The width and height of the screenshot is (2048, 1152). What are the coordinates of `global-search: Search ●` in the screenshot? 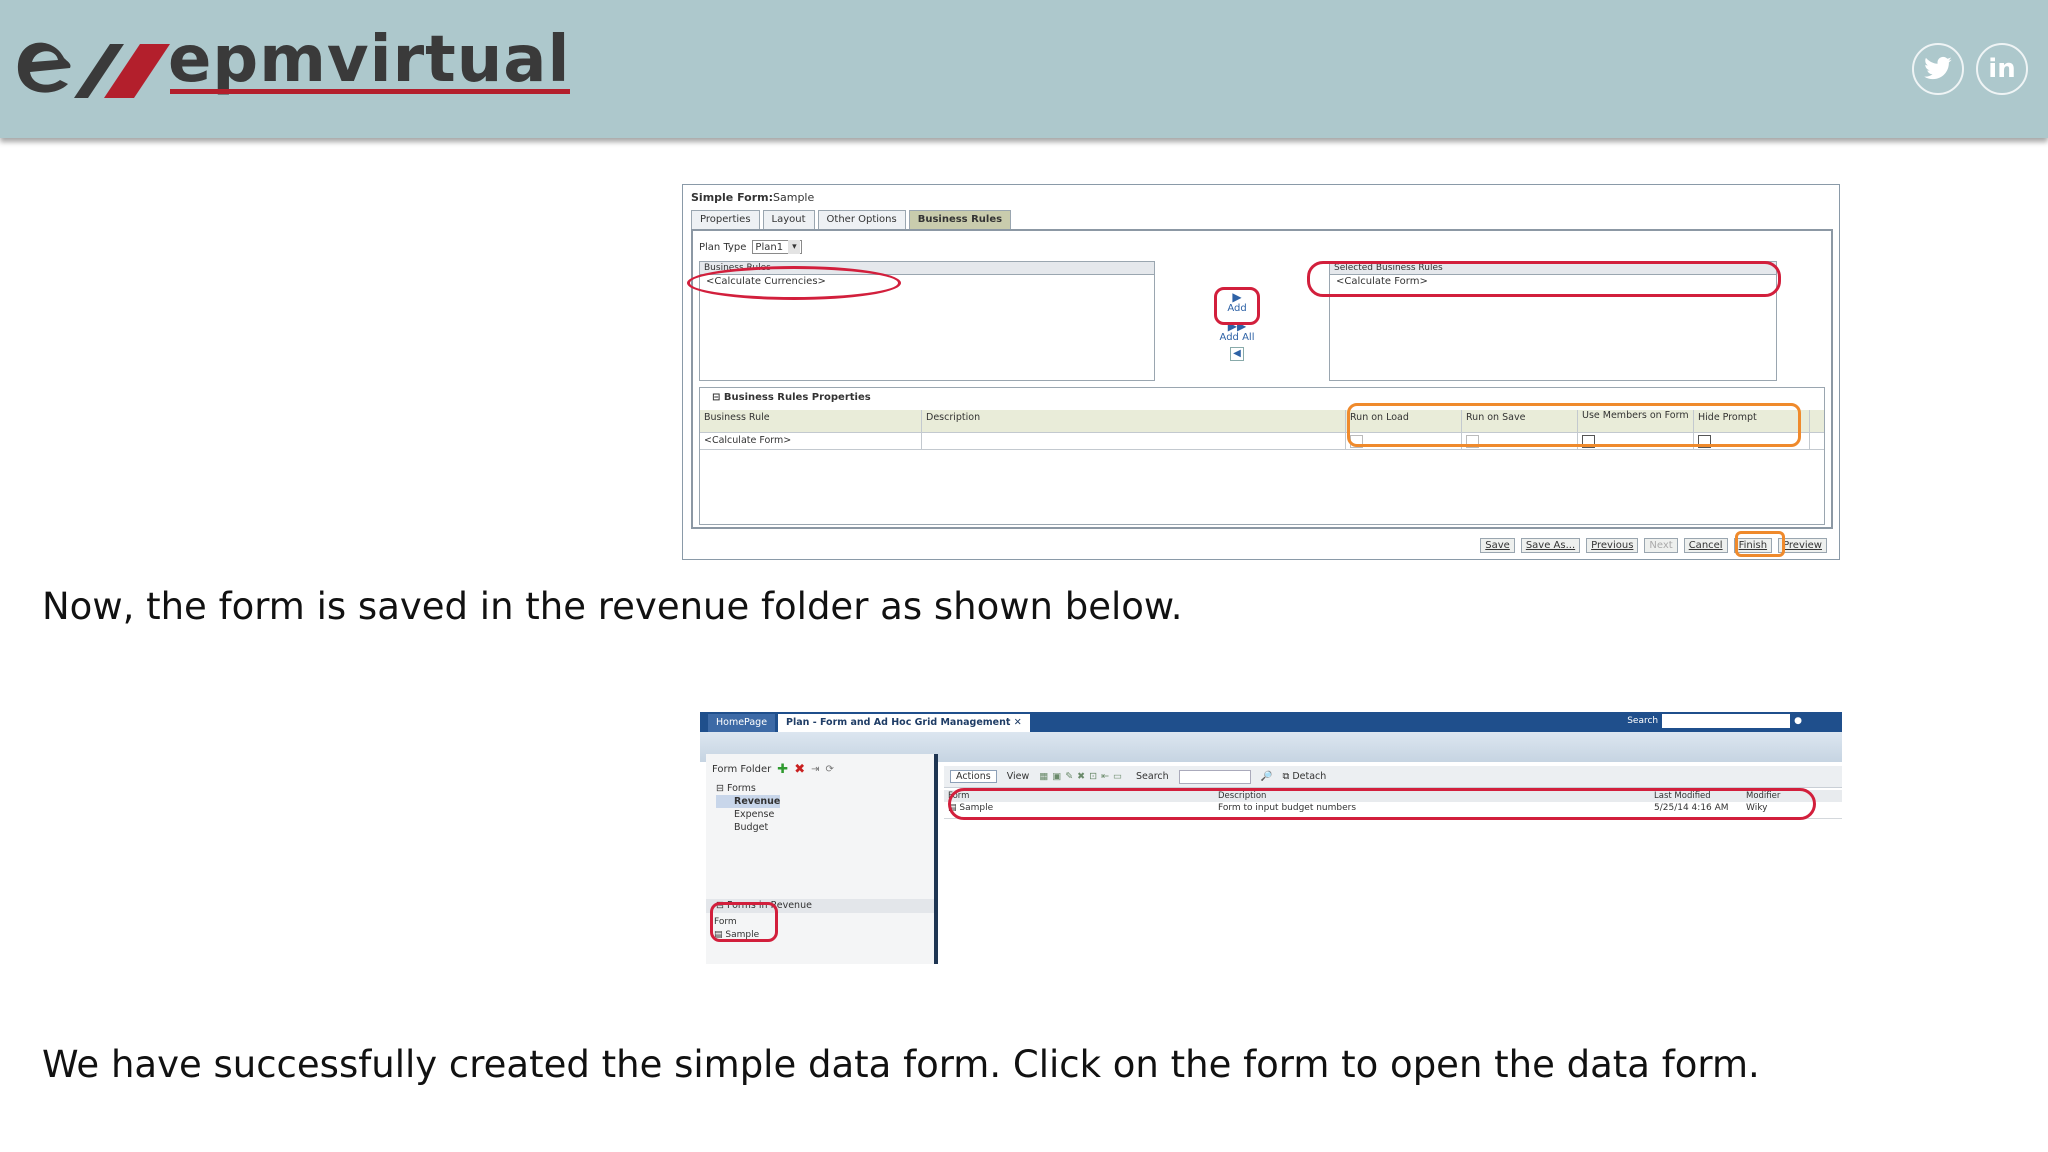 It's located at (1714, 721).